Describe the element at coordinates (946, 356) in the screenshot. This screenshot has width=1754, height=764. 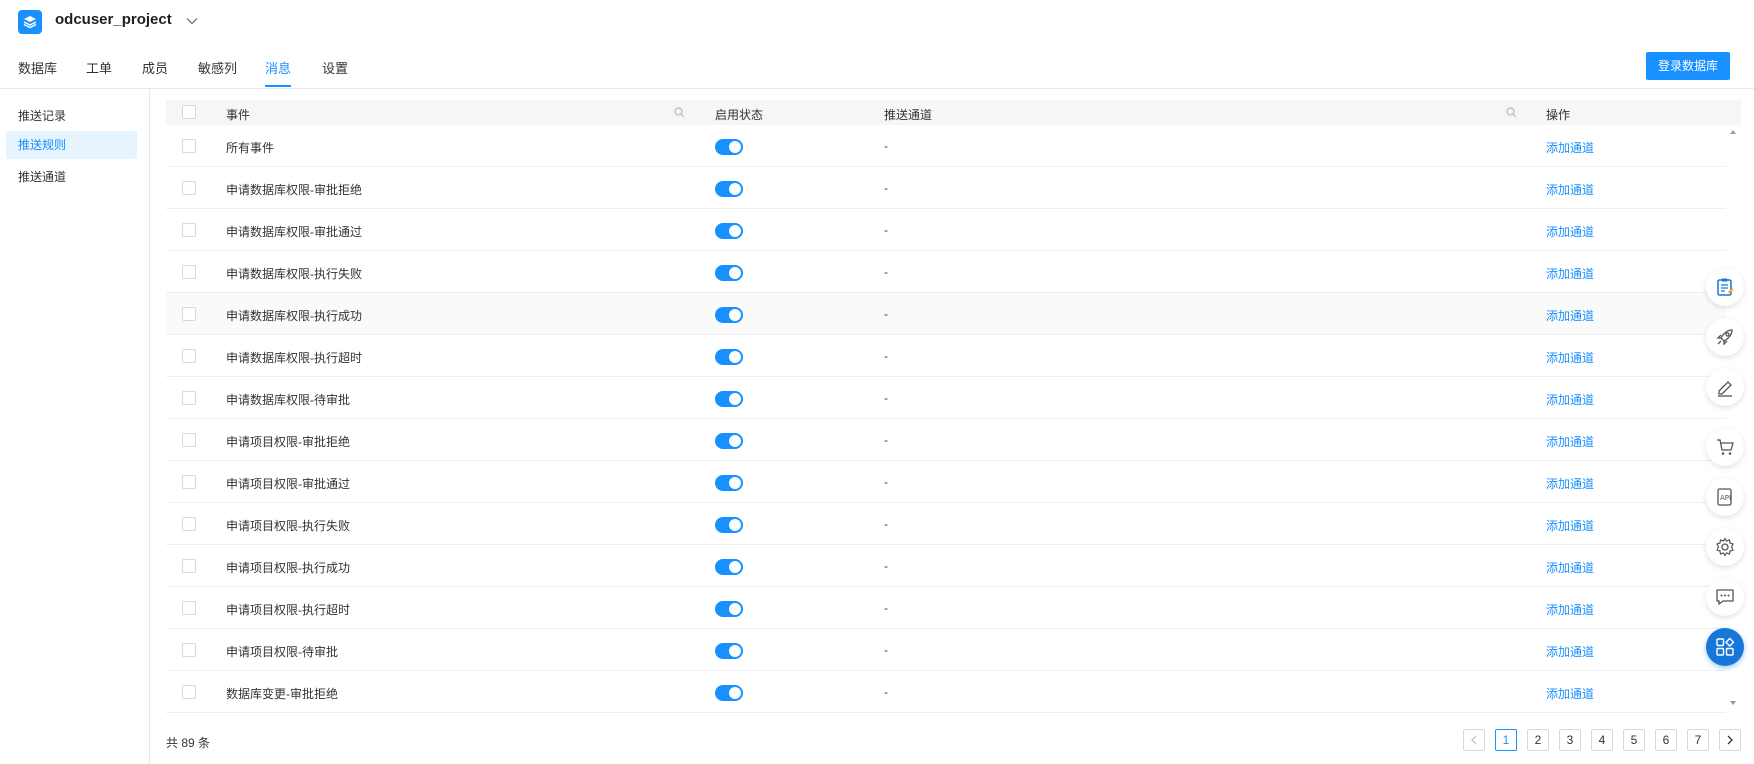
I see `table-row: 申请数据库权限-执行超时 - 添加通道` at that location.